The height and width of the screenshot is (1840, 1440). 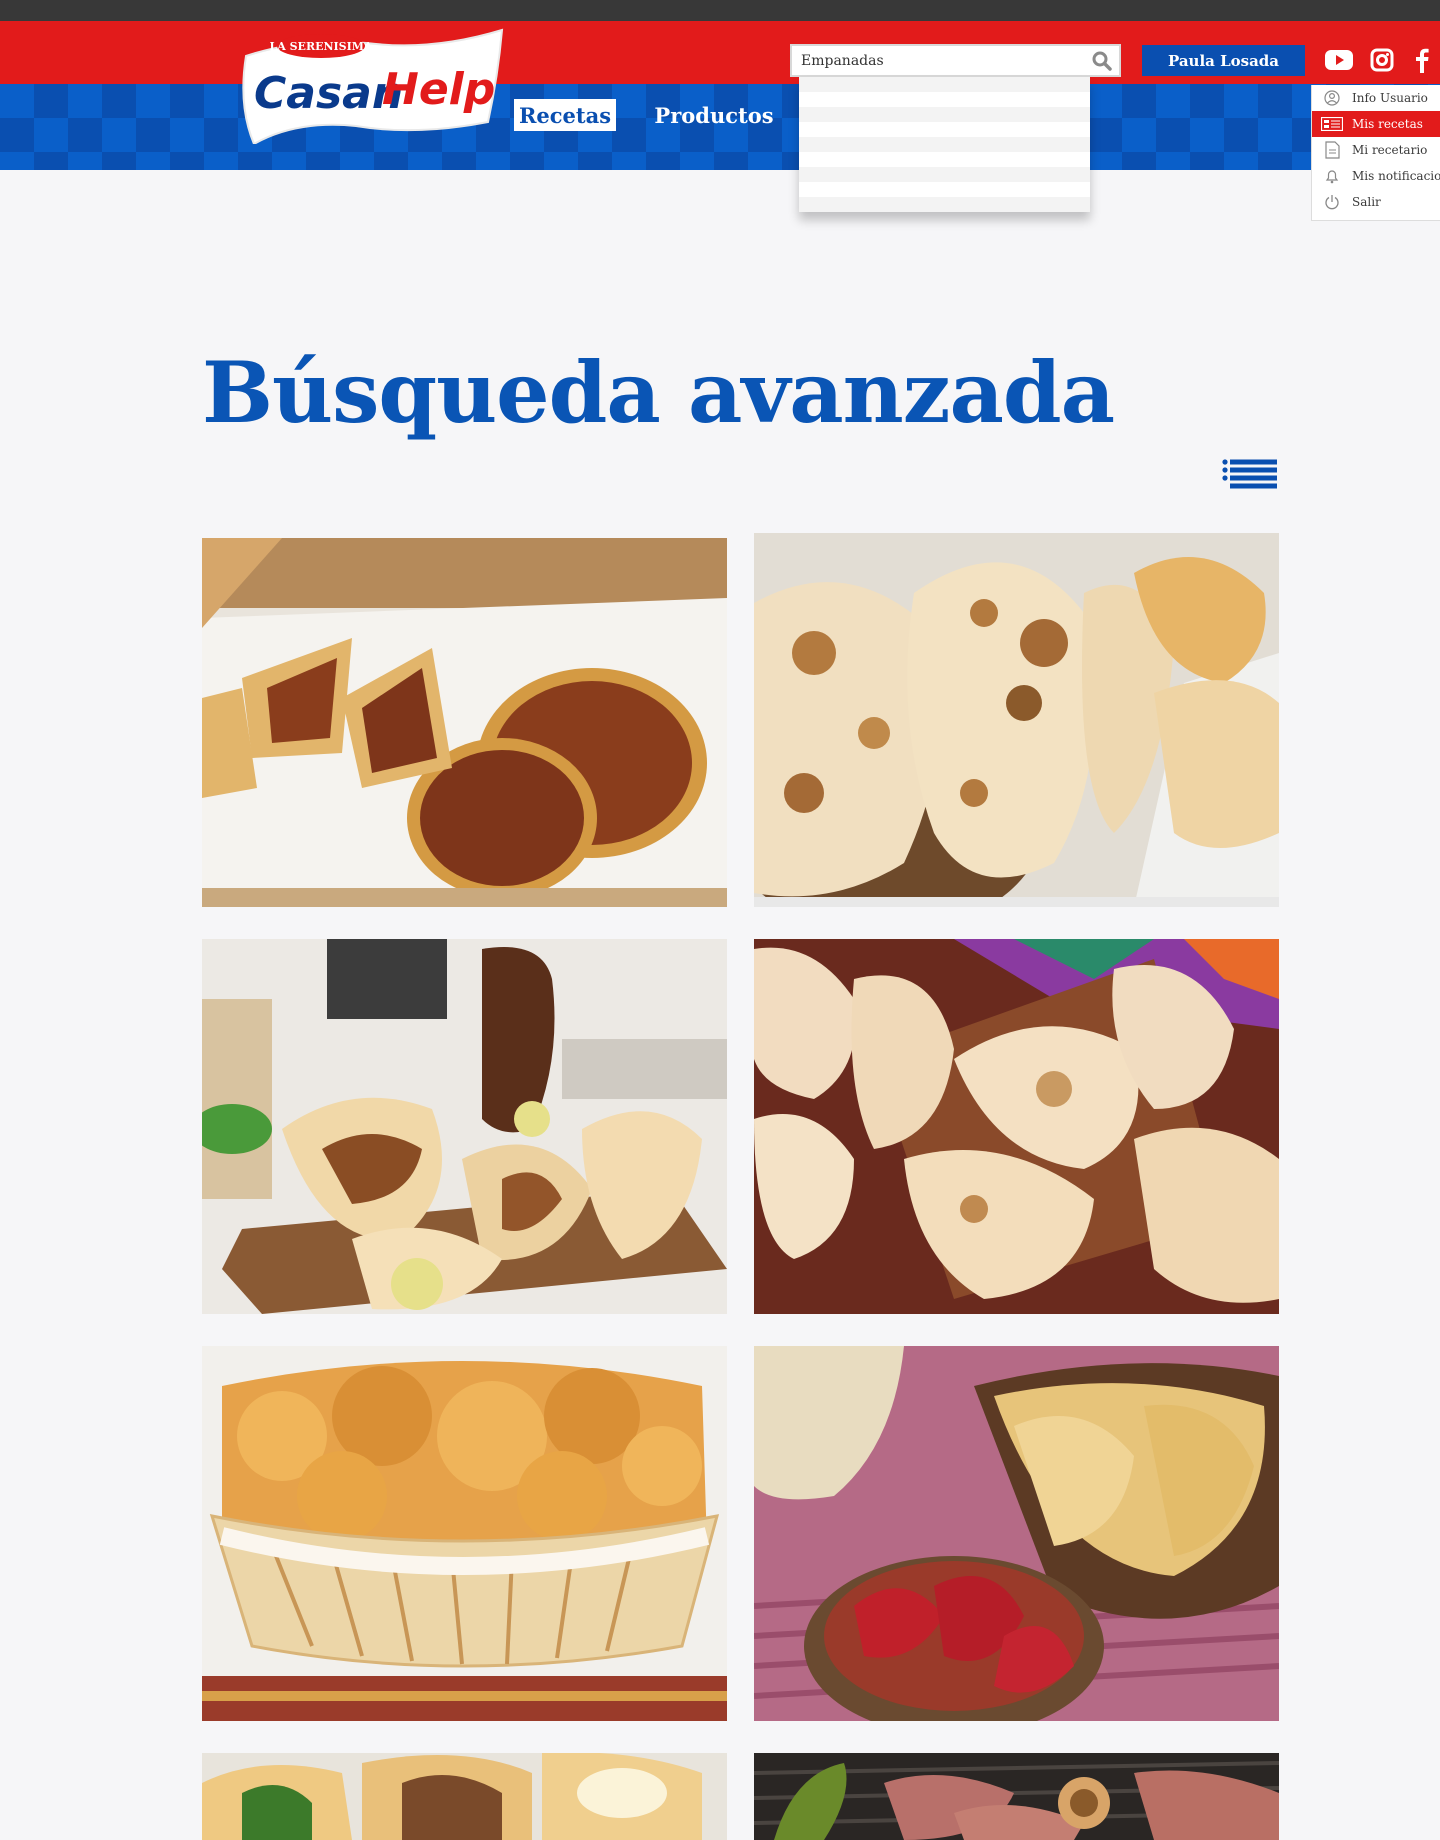 What do you see at coordinates (1332, 150) in the screenshot?
I see `recipe-book-icon` at bounding box center [1332, 150].